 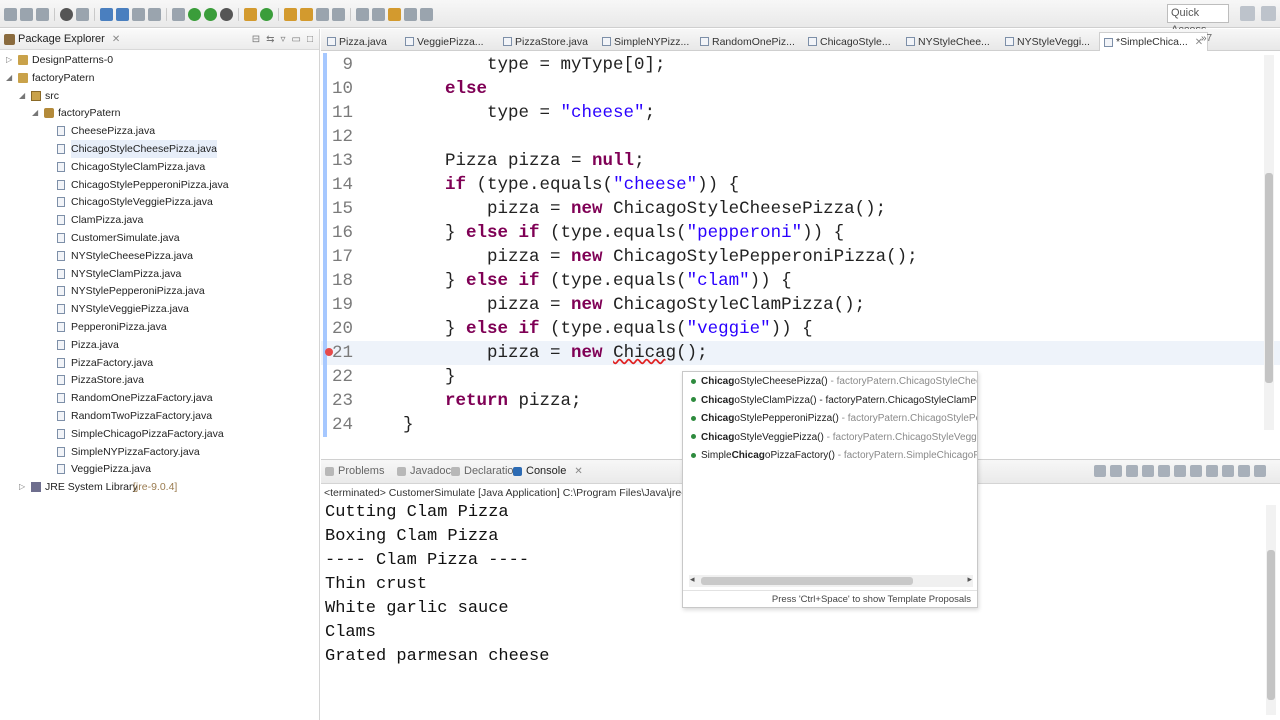 I want to click on tree-item: RandomOnePizzaFactory.java, so click(x=160, y=398).